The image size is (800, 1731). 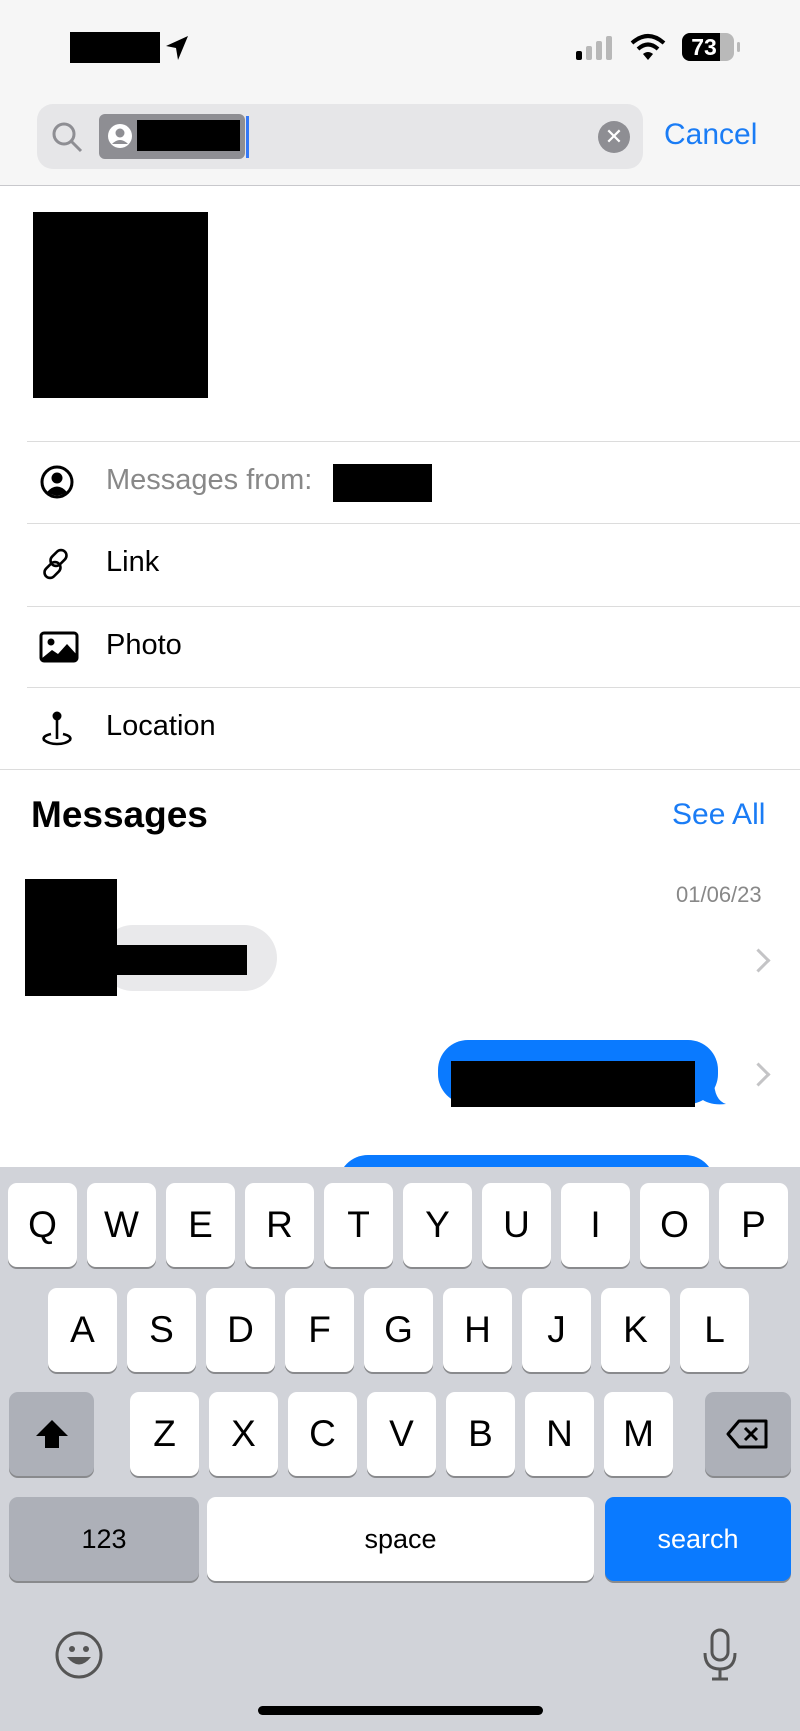 I want to click on key-e: E, so click(x=200, y=1225).